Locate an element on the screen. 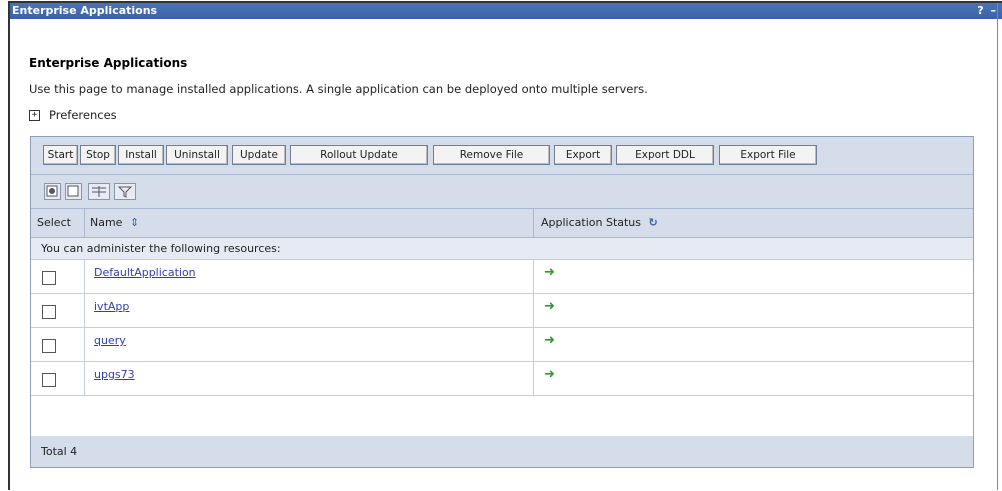 The image size is (1002, 491). clear-filter-icon is located at coordinates (125, 191).